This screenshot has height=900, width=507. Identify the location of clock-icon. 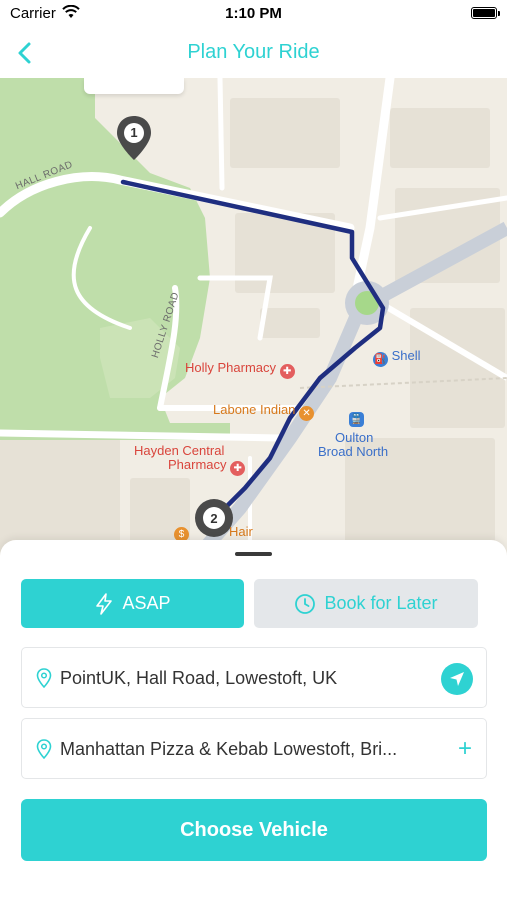
(305, 603).